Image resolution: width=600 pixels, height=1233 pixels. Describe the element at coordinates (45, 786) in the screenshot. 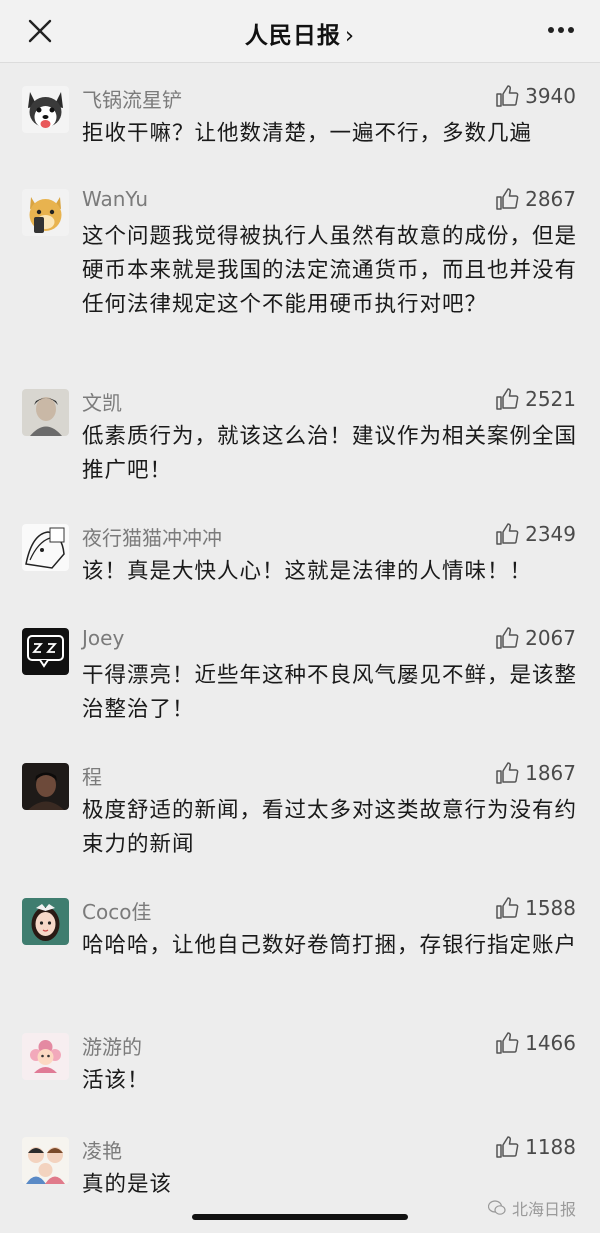

I see `dark-portrait-avatar` at that location.